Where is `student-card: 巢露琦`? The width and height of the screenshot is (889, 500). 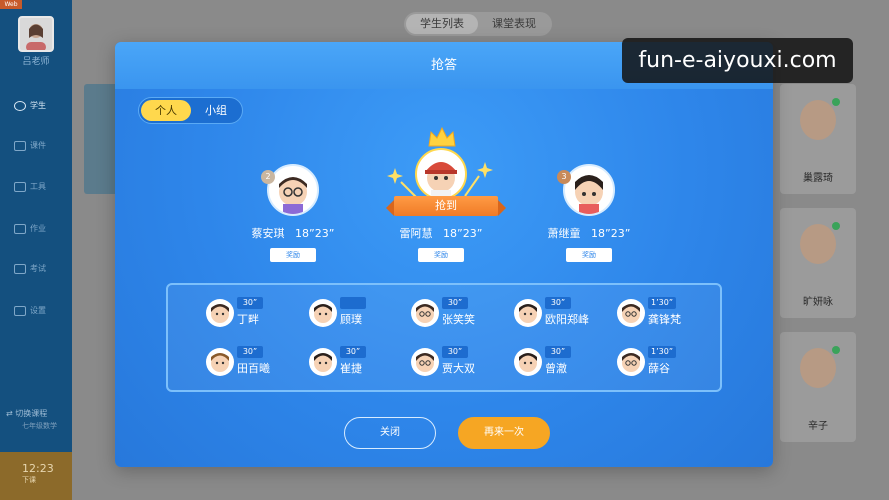 student-card: 巢露琦 is located at coordinates (818, 139).